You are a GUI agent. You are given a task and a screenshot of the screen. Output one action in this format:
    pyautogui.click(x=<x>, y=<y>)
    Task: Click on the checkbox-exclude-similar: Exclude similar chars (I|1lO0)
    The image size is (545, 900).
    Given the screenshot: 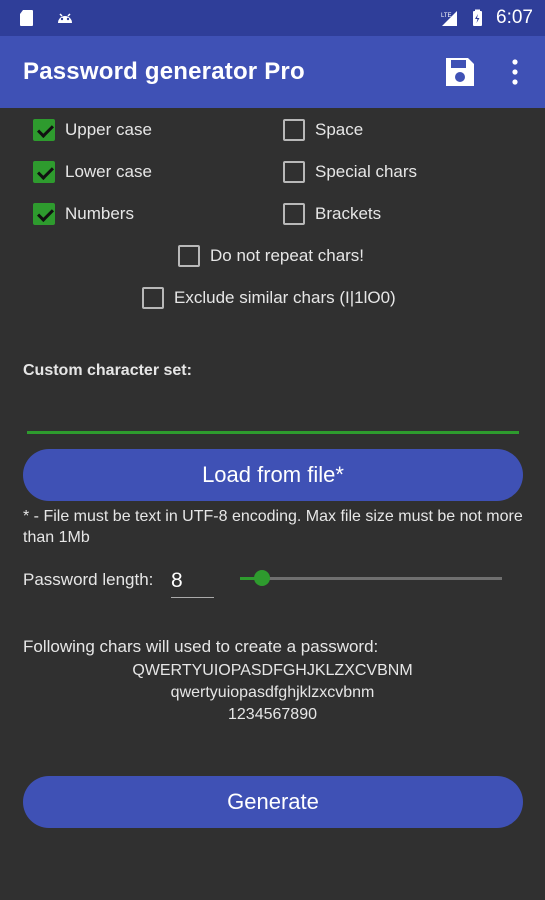 What is the action you would take?
    pyautogui.click(x=269, y=298)
    